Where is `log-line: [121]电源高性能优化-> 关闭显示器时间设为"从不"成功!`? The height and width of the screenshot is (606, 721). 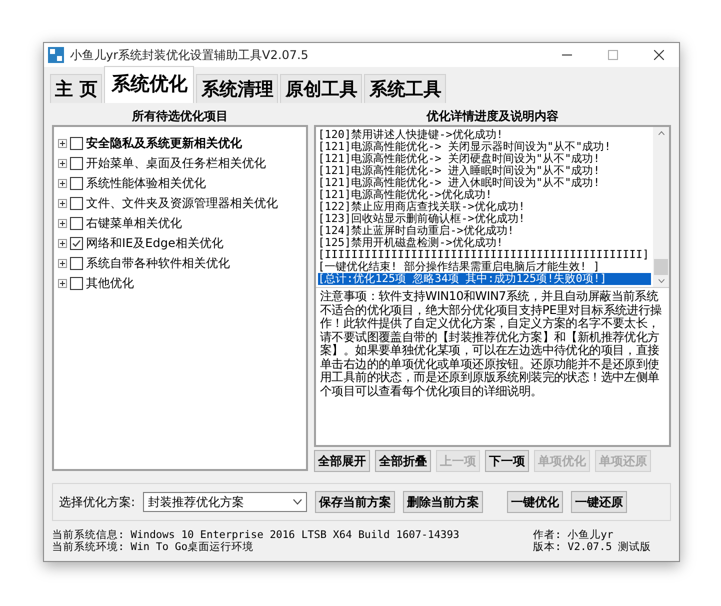
log-line: [121]电源高性能优化-> 关闭显示器时间设为"从不"成功! is located at coordinates (484, 147).